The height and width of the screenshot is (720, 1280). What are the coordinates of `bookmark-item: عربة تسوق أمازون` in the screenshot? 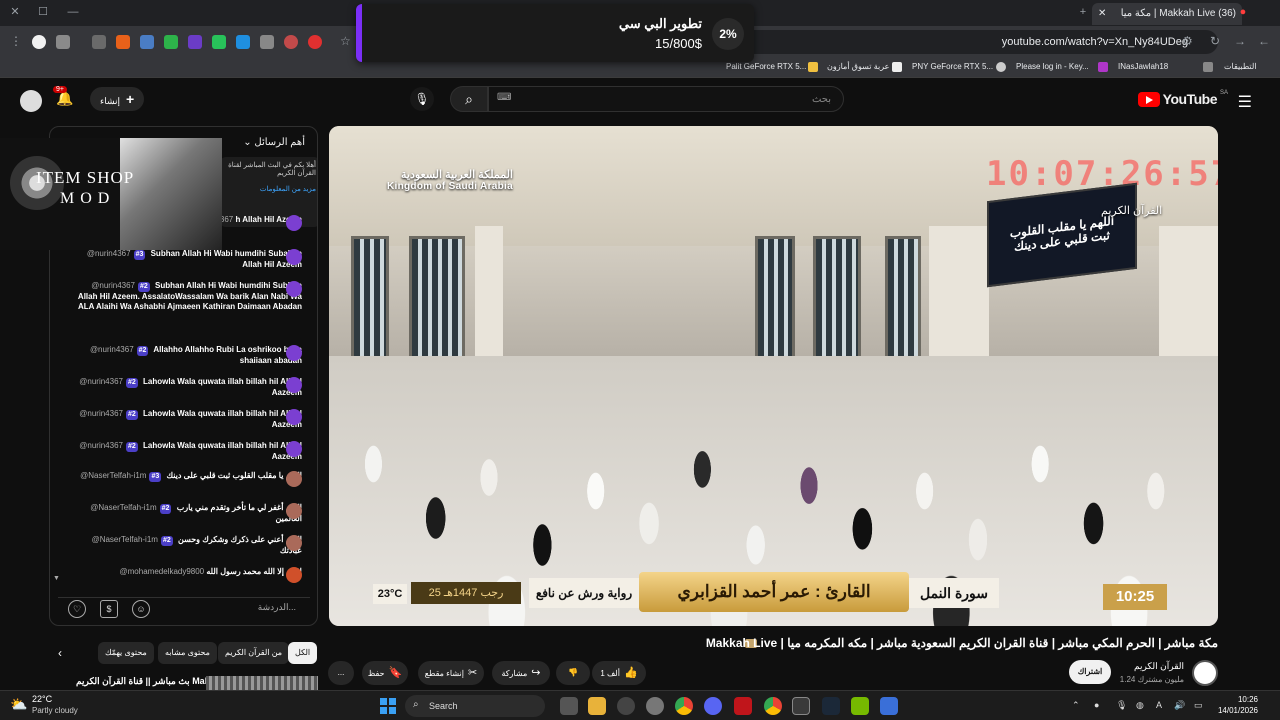 It's located at (858, 66).